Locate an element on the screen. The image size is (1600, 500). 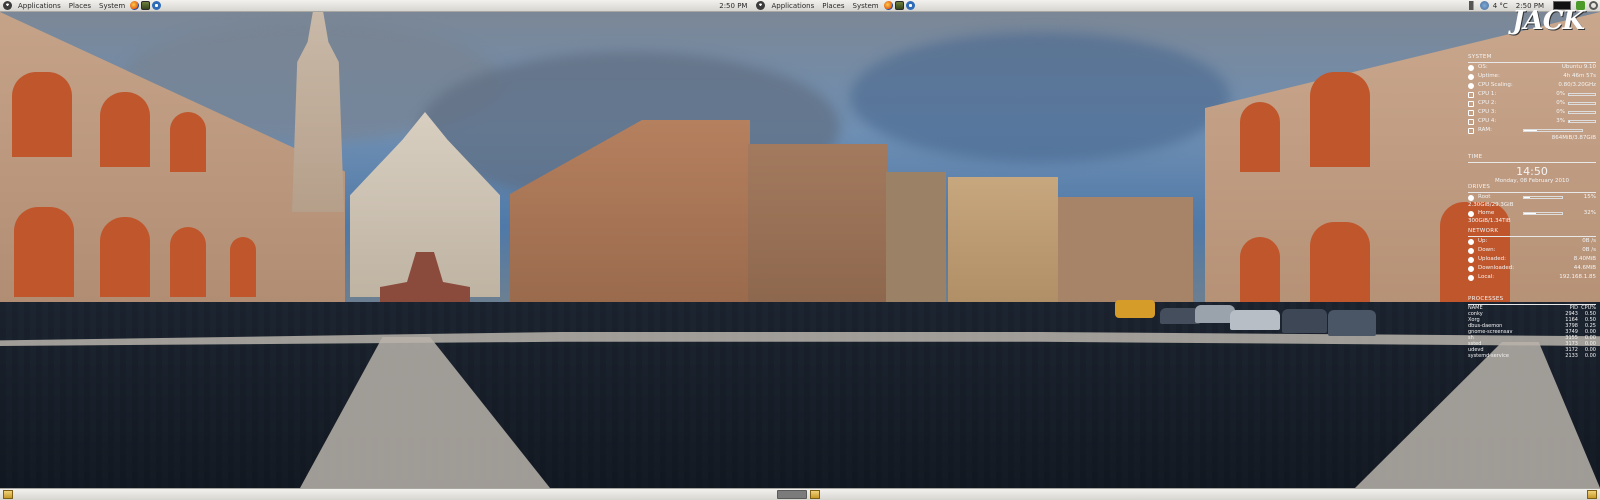
menu-system: System is located at coordinates (112, 6).